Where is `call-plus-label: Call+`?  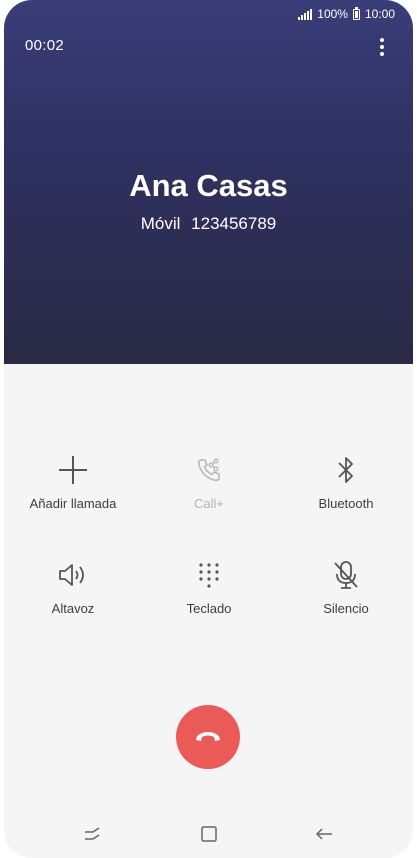 call-plus-label: Call+ is located at coordinates (209, 503).